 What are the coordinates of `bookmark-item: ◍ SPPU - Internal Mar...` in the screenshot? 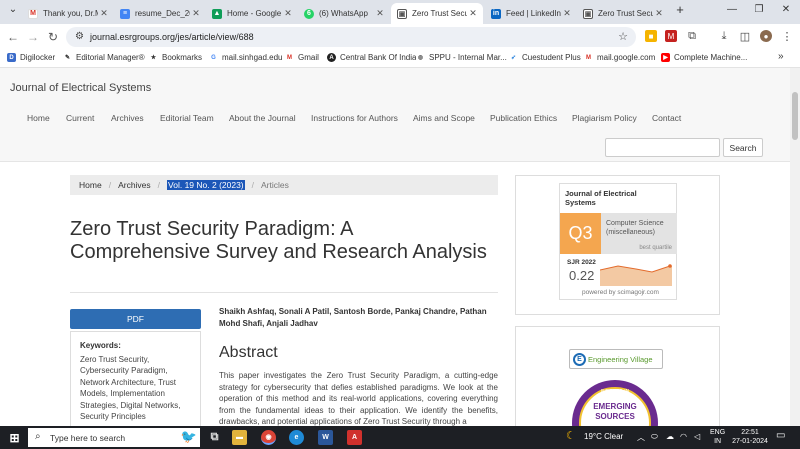 It's located at (461, 57).